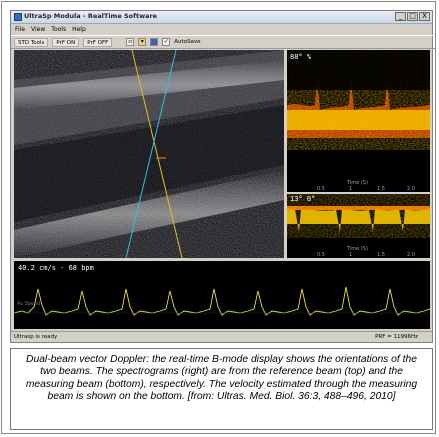 This screenshot has height=437, width=439. Describe the element at coordinates (358, 121) in the screenshot. I see `spectrogram-reference-beam: 88° % Time (S) 0.5 1 1.5 2.0` at that location.